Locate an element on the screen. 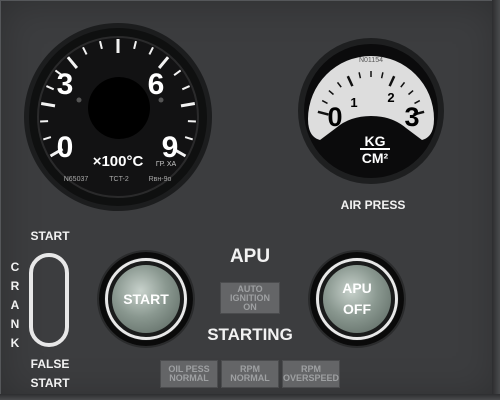 Image resolution: width=500 pixels, height=400 pixels. crank-letter: A is located at coordinates (15, 305).